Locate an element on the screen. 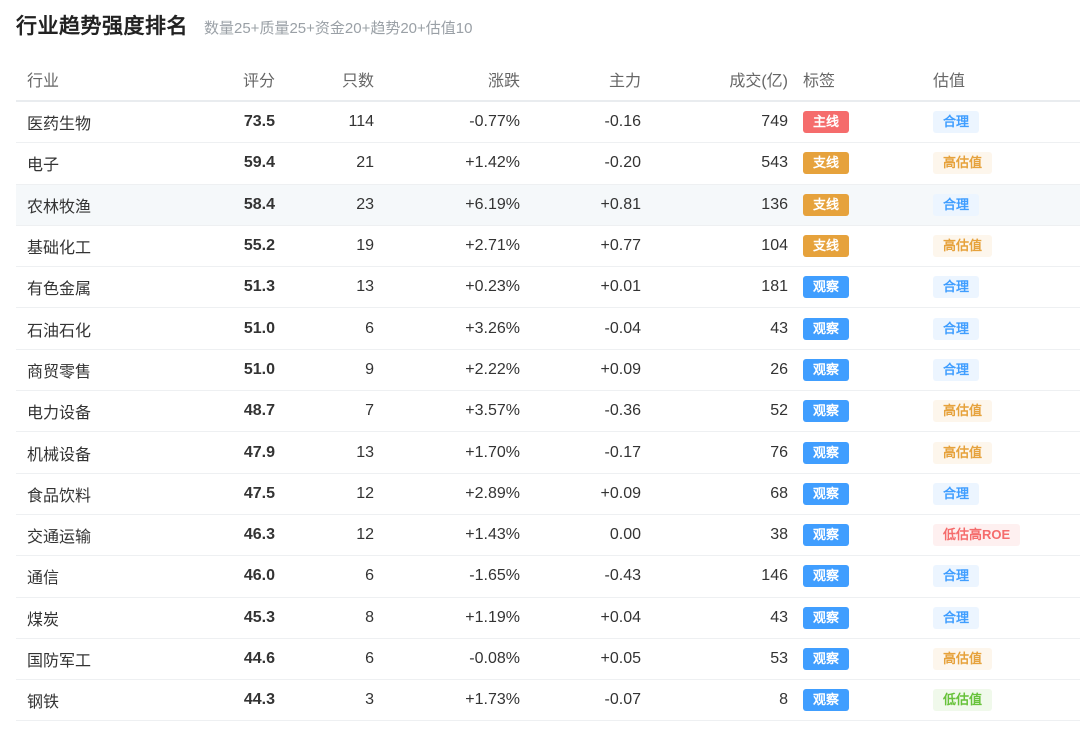  change-cell: +1.70% is located at coordinates (447, 452).